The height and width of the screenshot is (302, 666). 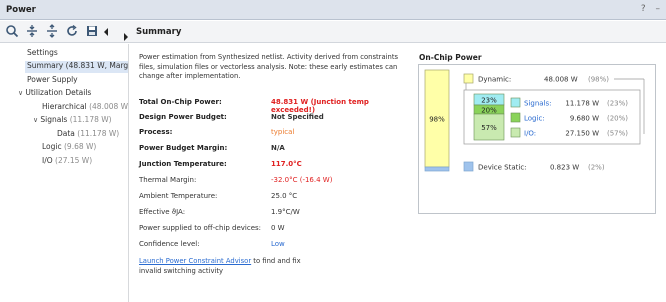 I want to click on row-value: Not Specified, so click(x=297, y=117).